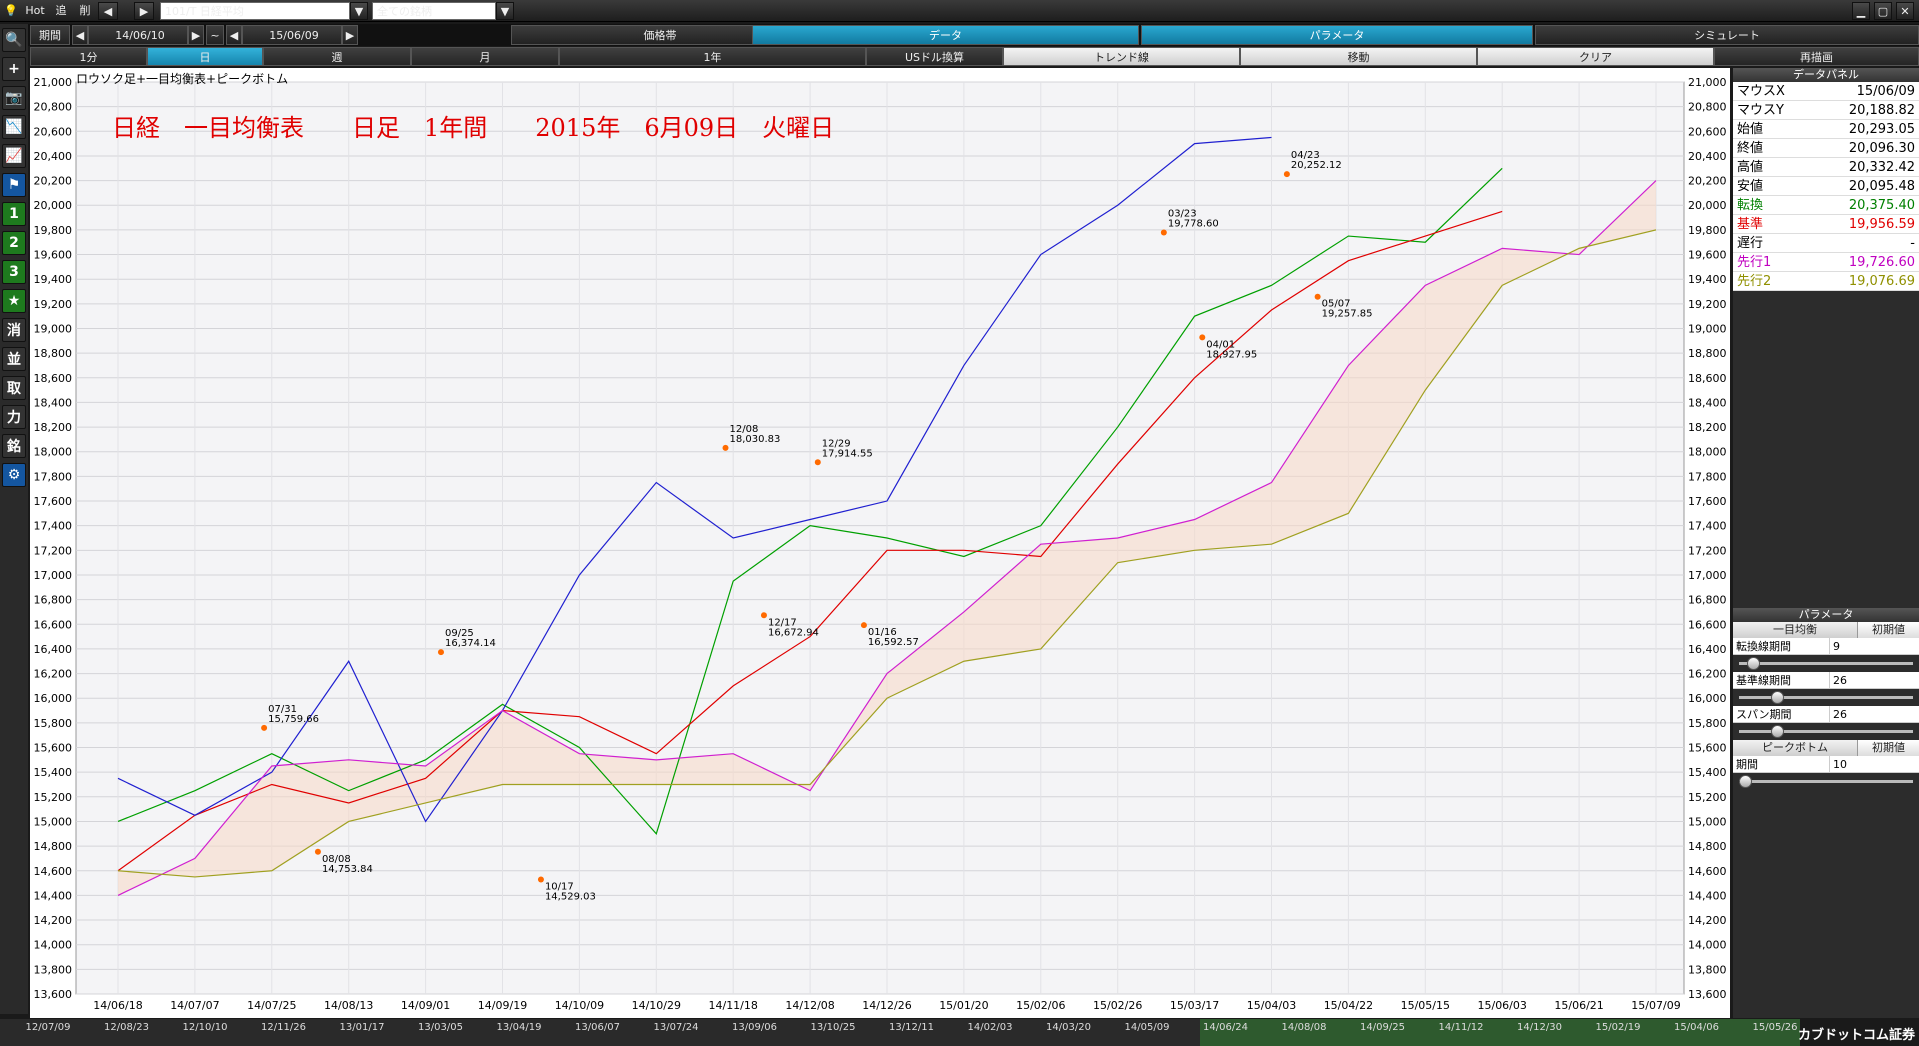  What do you see at coordinates (1861, 11) in the screenshot?
I see `minimize-icon: ▁` at bounding box center [1861, 11].